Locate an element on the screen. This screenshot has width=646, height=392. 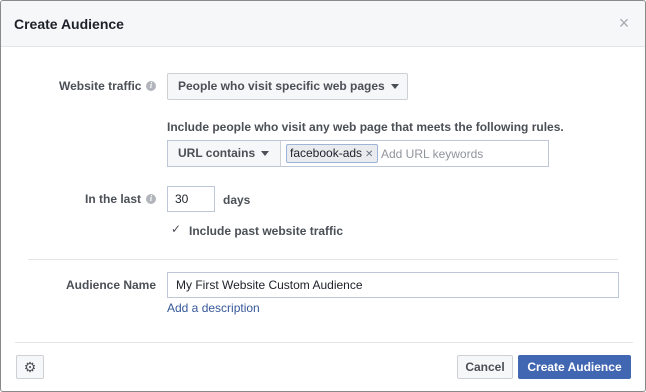
audience-name-label: Audience Name is located at coordinates (111, 285).